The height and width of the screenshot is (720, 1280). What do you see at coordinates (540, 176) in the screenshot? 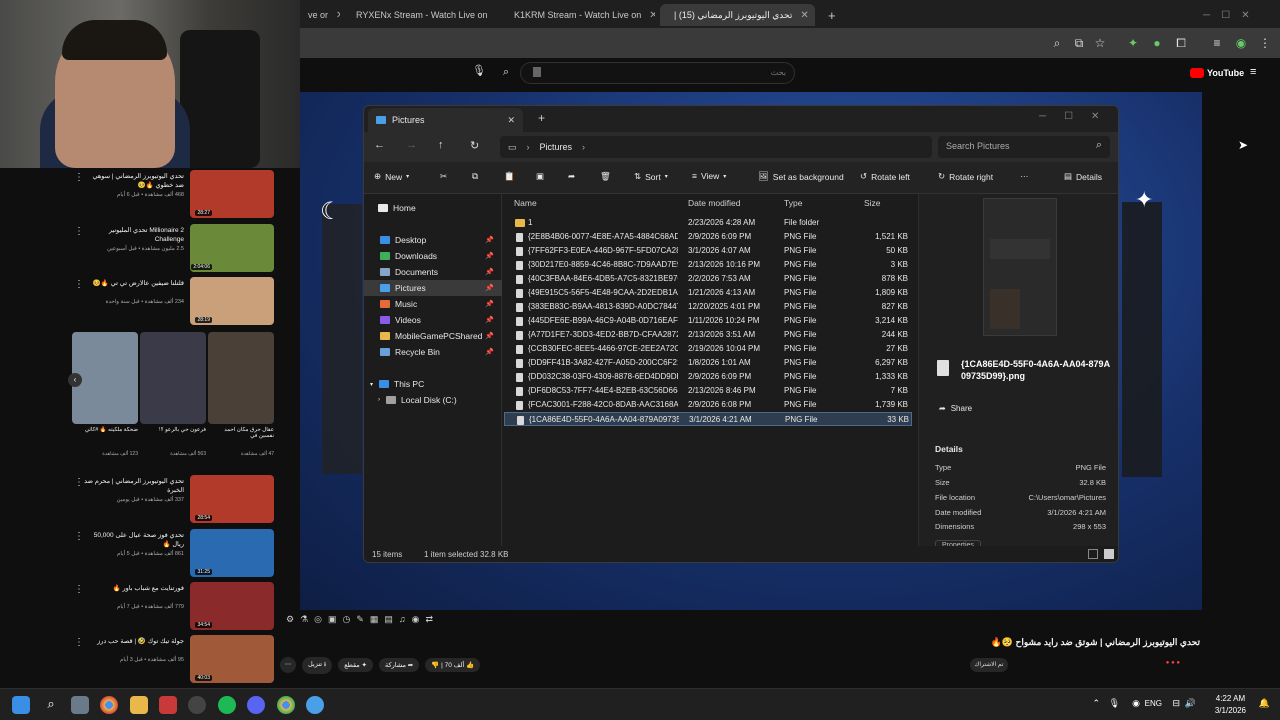
I see `rename-button: ▣` at bounding box center [540, 176].